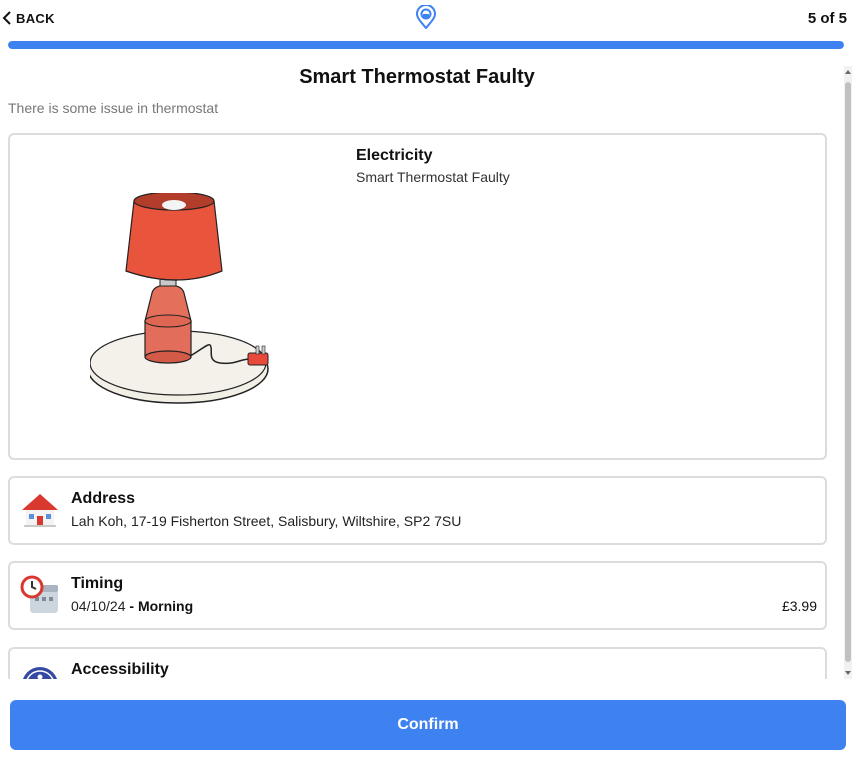 The image size is (852, 757). I want to click on back-label: BACK, so click(35, 18).